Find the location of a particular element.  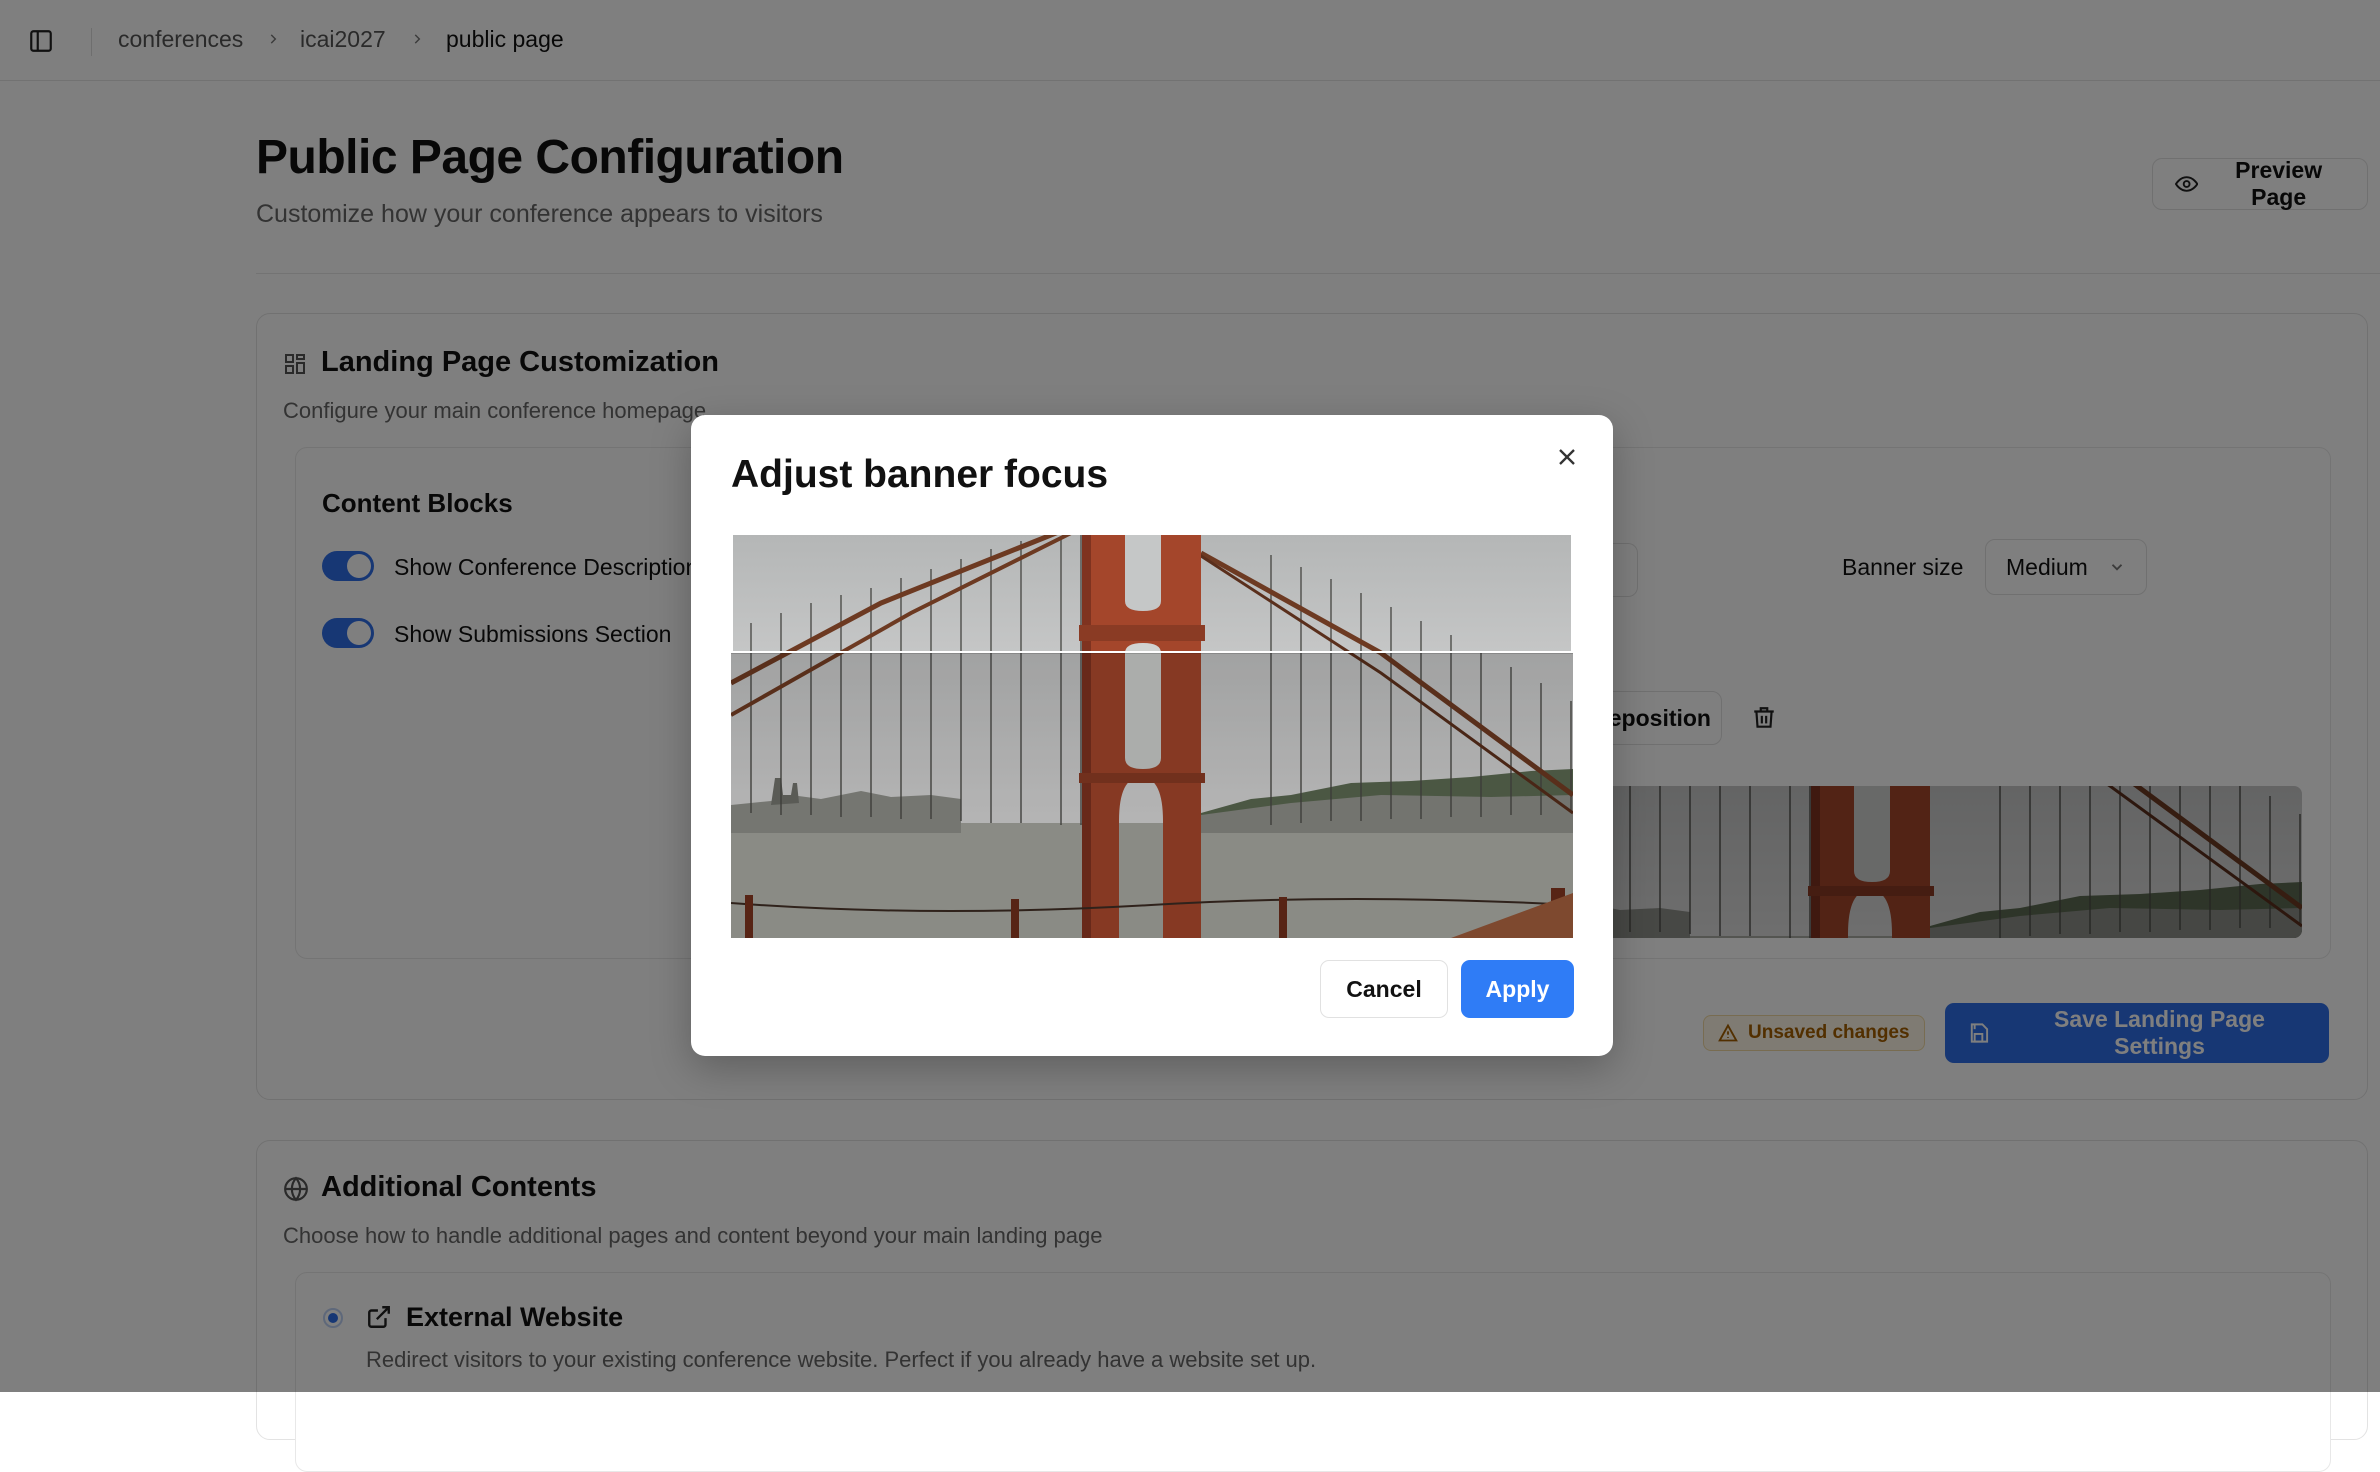

apply-button: Apply is located at coordinates (1517, 989).